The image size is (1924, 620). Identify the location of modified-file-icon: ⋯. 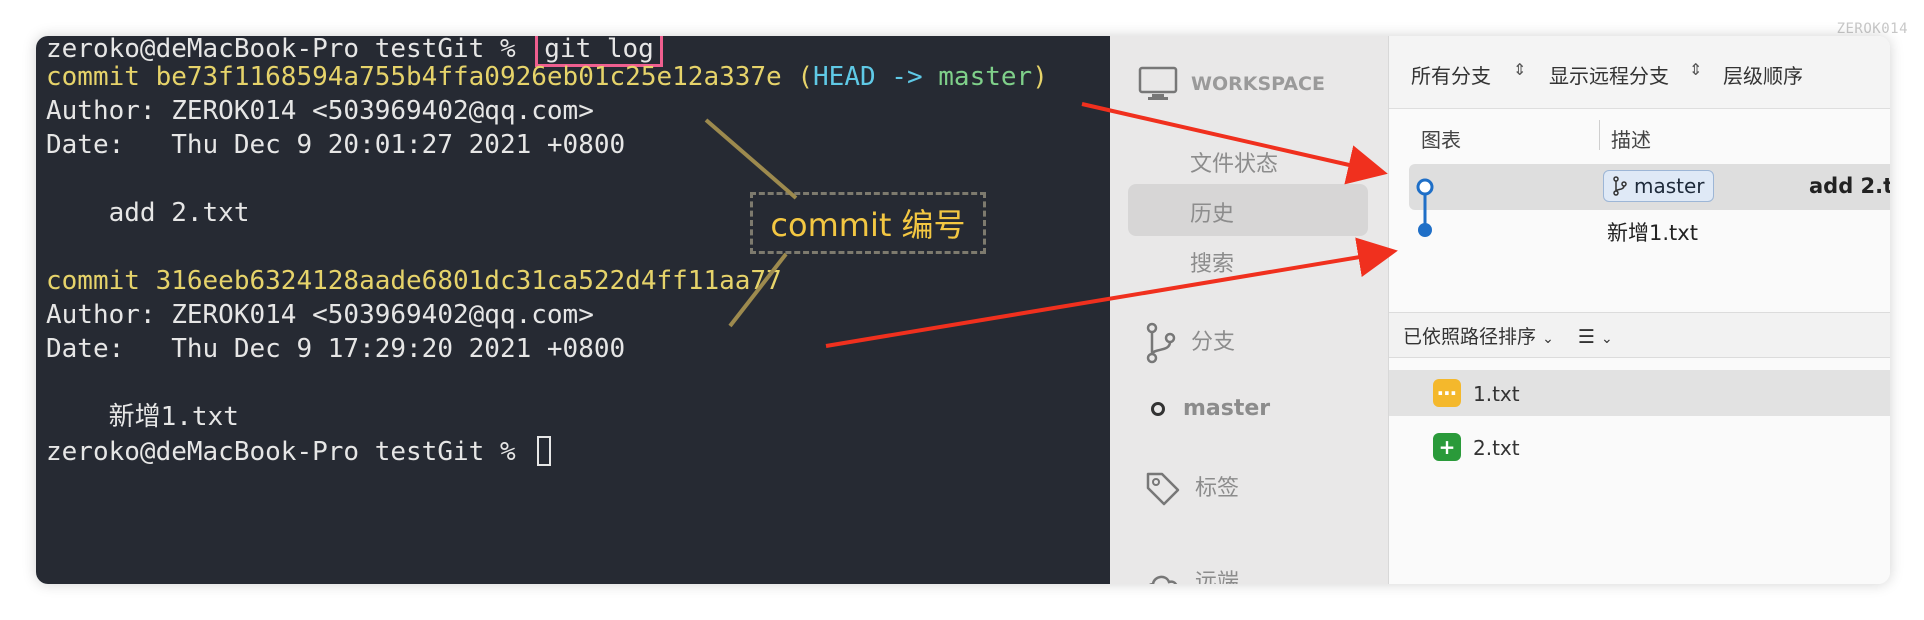
(1447, 393).